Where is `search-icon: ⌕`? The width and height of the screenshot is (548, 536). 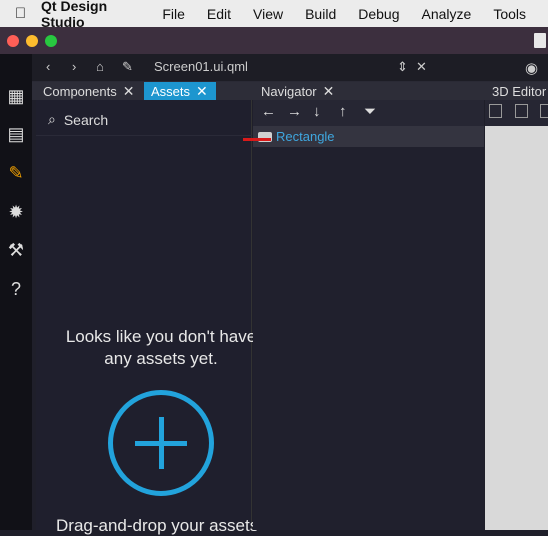 search-icon: ⌕ is located at coordinates (52, 119).